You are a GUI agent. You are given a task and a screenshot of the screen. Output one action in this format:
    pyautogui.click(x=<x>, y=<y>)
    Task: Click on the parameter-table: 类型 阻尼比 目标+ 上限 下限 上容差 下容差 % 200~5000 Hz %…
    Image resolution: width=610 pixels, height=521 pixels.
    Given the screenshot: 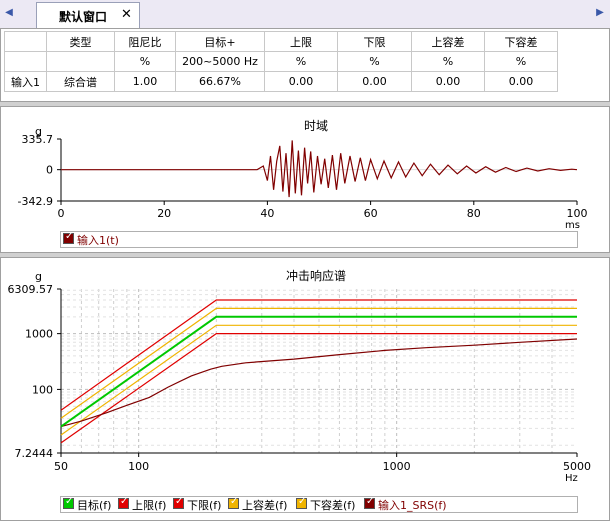 What is the action you would take?
    pyautogui.click(x=281, y=61)
    